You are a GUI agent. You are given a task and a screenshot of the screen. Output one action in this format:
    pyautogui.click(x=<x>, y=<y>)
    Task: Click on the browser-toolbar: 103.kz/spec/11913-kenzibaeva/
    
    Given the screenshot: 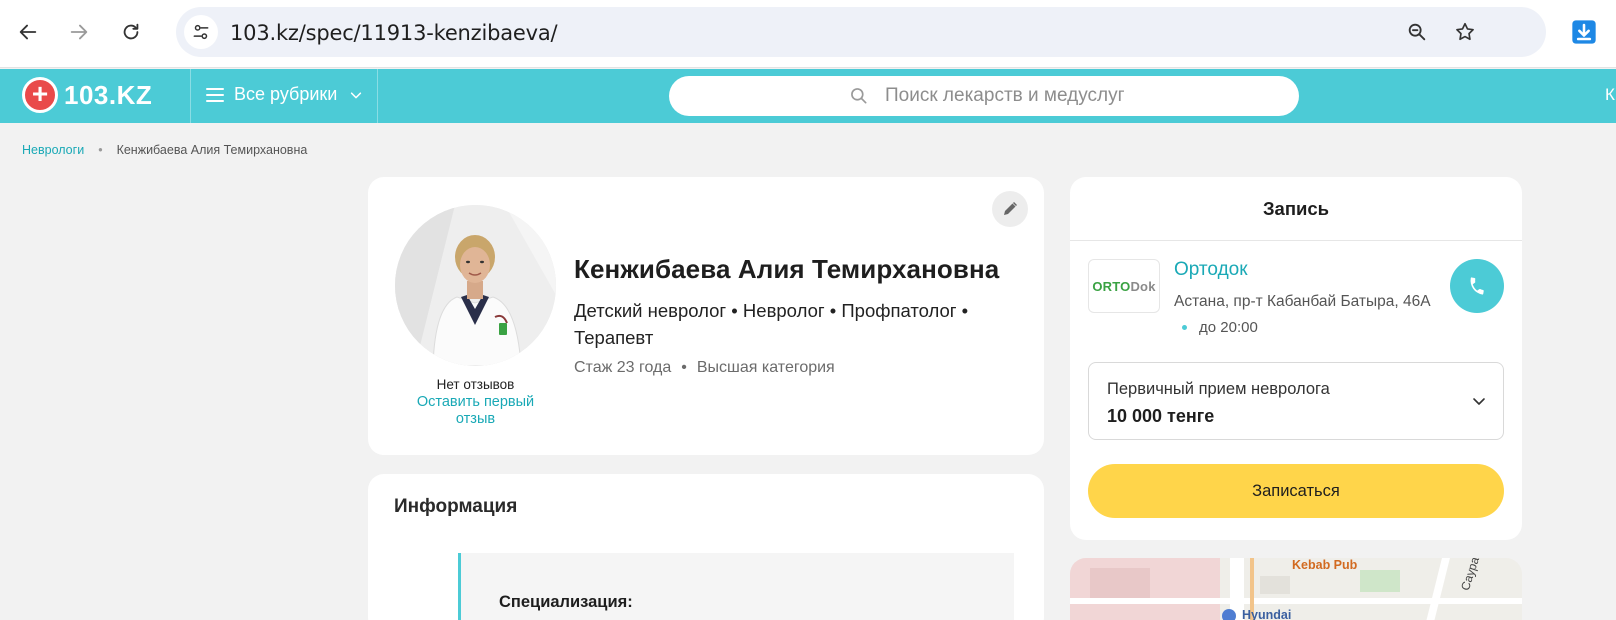 What is the action you would take?
    pyautogui.click(x=808, y=34)
    